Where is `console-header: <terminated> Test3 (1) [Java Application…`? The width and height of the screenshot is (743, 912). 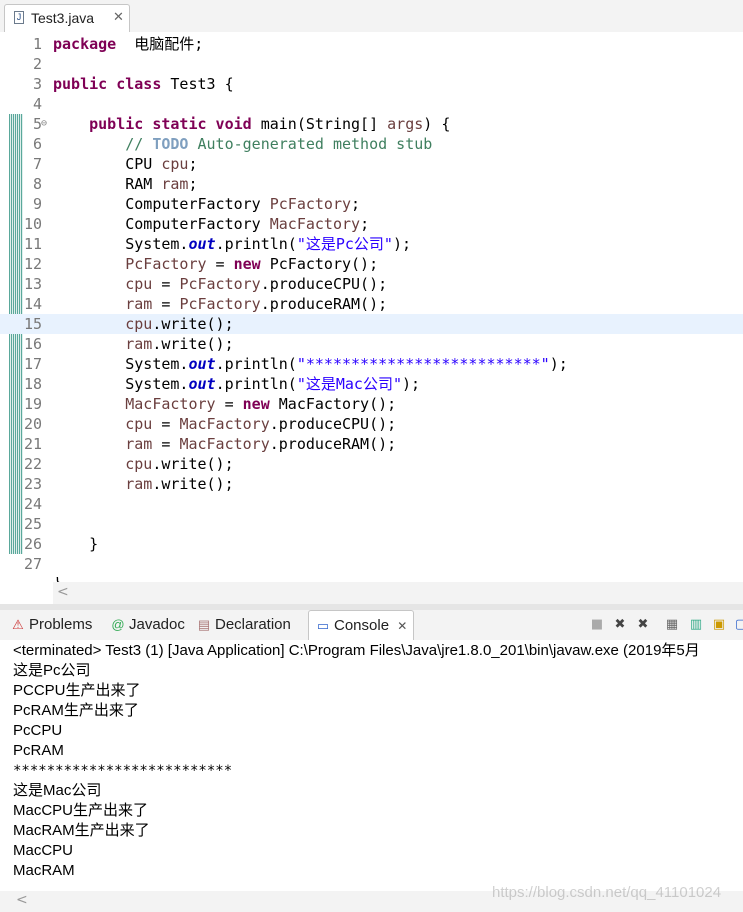
console-header: <terminated> Test3 (1) [Java Application… is located at coordinates (356, 650).